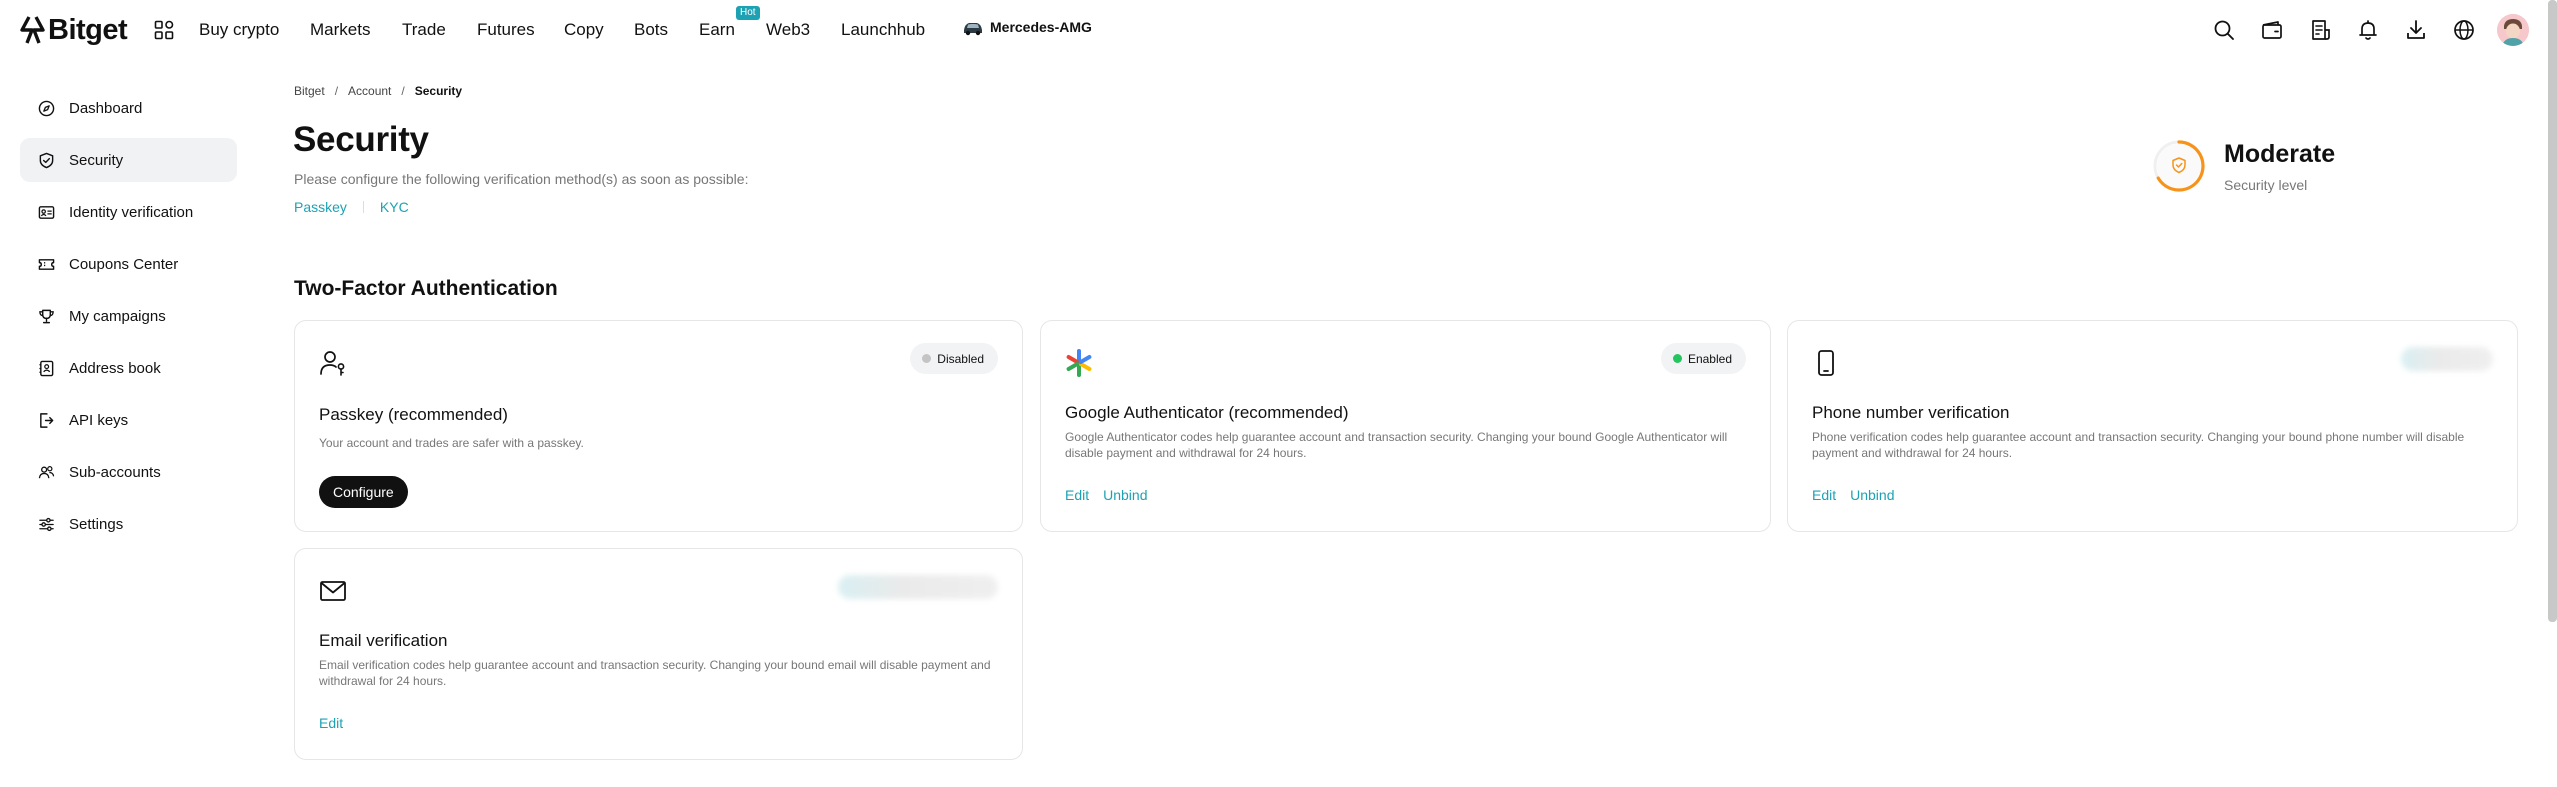  Describe the element at coordinates (2224, 30) in the screenshot. I see `search-icon` at that location.